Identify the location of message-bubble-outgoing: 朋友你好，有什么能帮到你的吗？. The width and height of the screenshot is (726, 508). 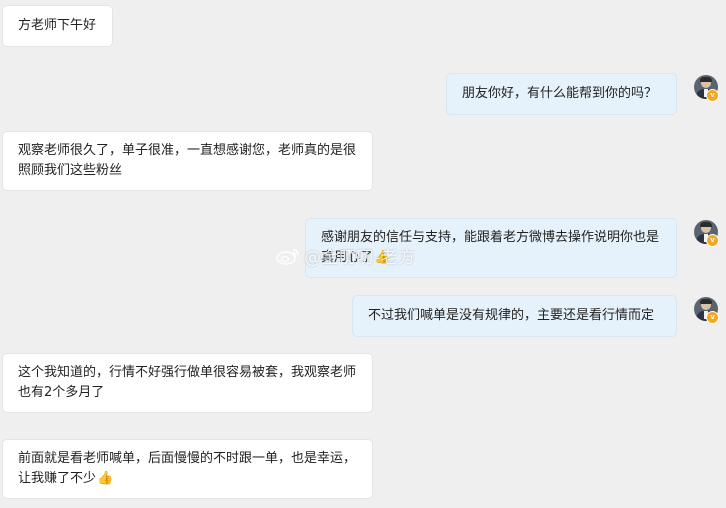
(561, 94).